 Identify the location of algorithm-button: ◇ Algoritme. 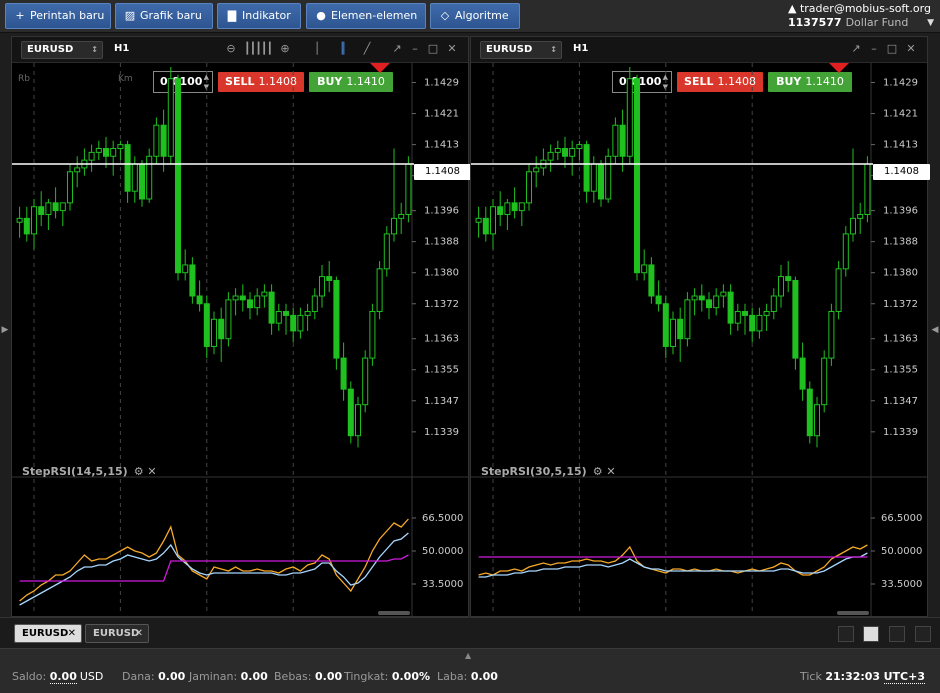
(475, 16).